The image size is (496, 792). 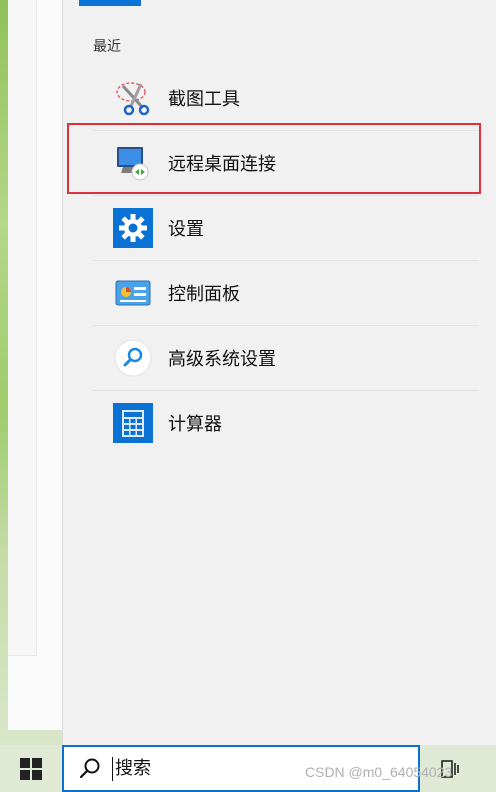 What do you see at coordinates (107, 47) in the screenshot?
I see `recent-section-title: 最近` at bounding box center [107, 47].